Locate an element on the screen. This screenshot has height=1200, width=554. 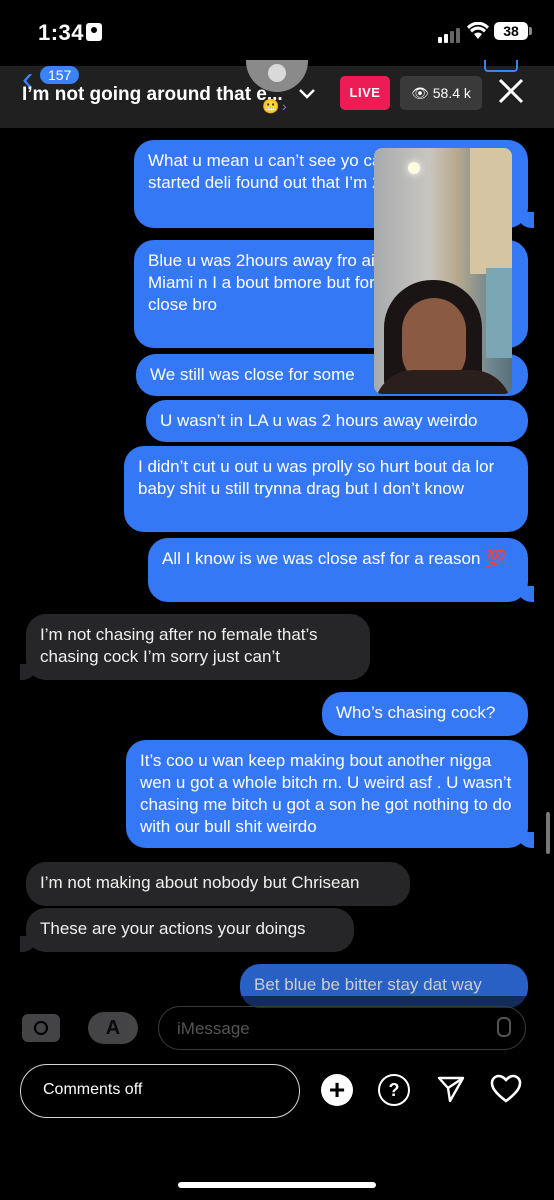
ceiling-light is located at coordinates (414, 168).